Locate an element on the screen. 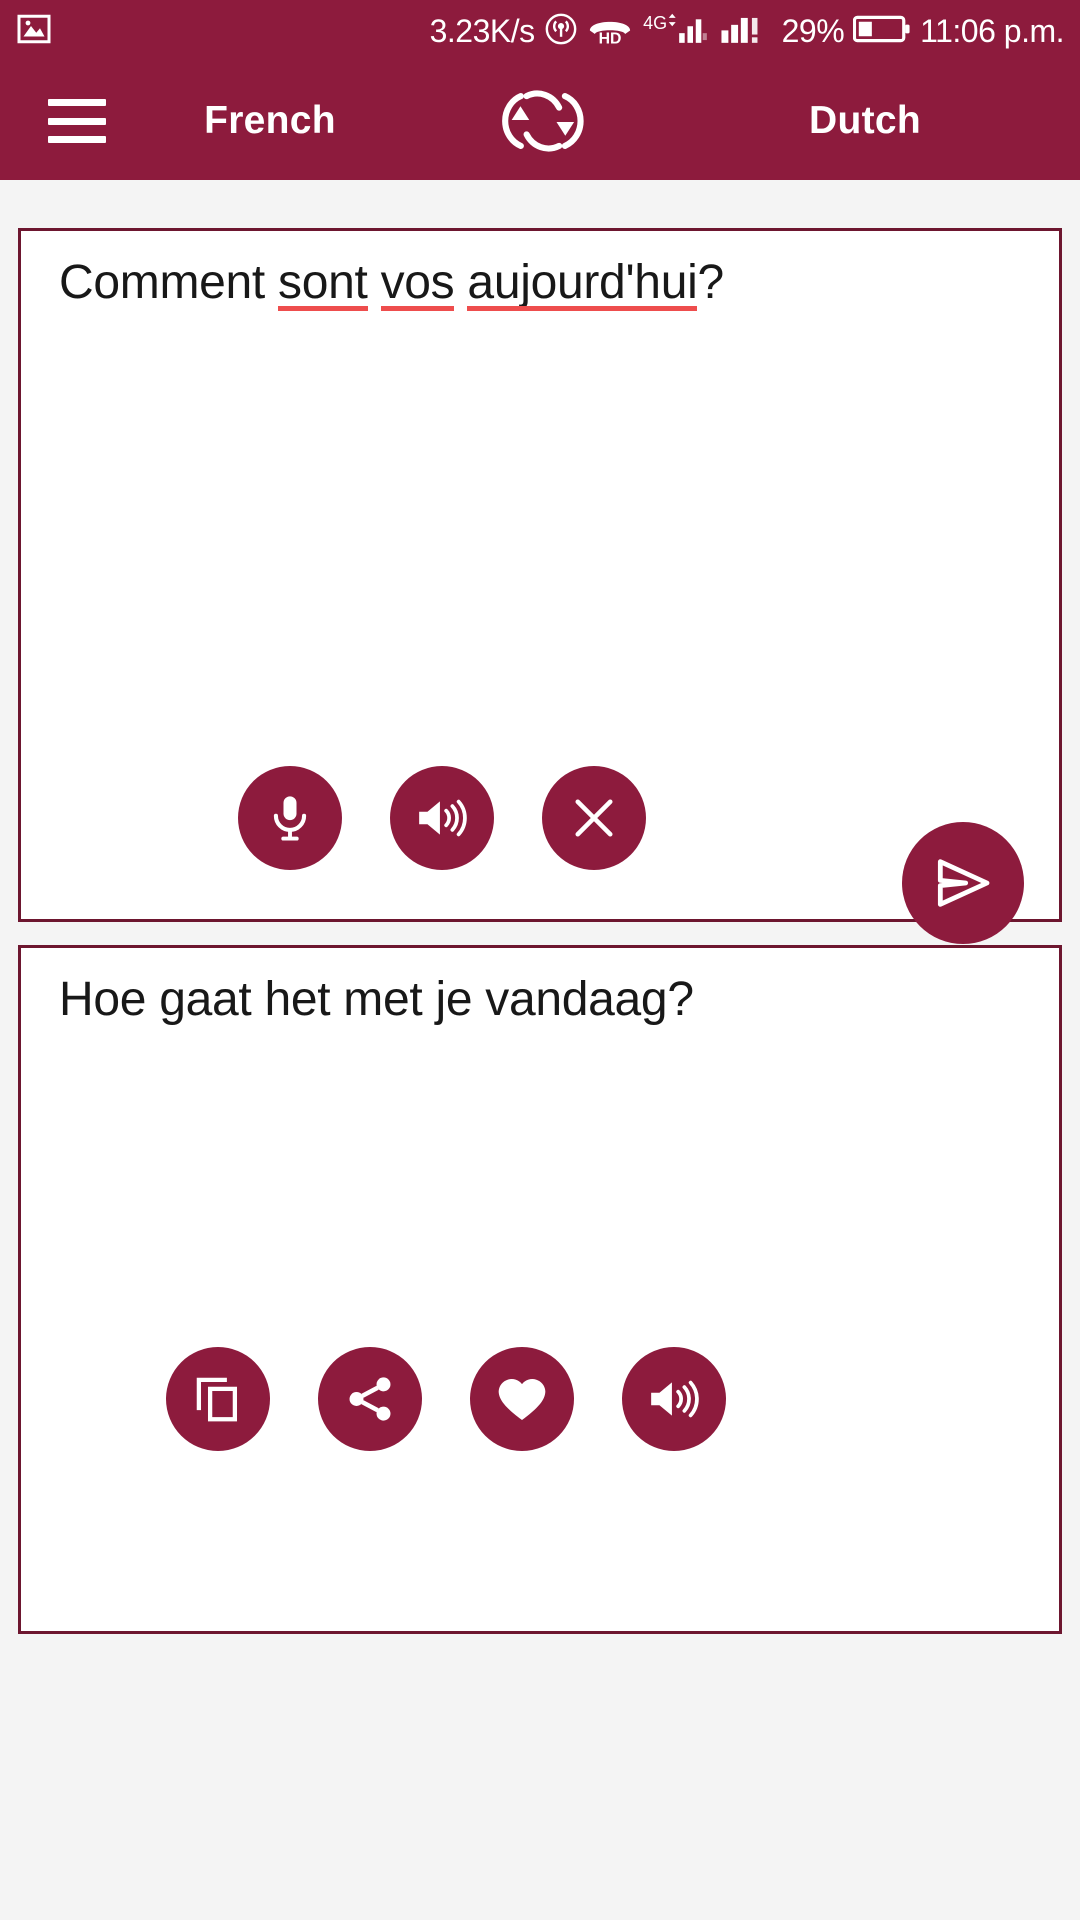 Image resolution: width=1080 pixels, height=1920 pixels. microphone-button is located at coordinates (290, 818).